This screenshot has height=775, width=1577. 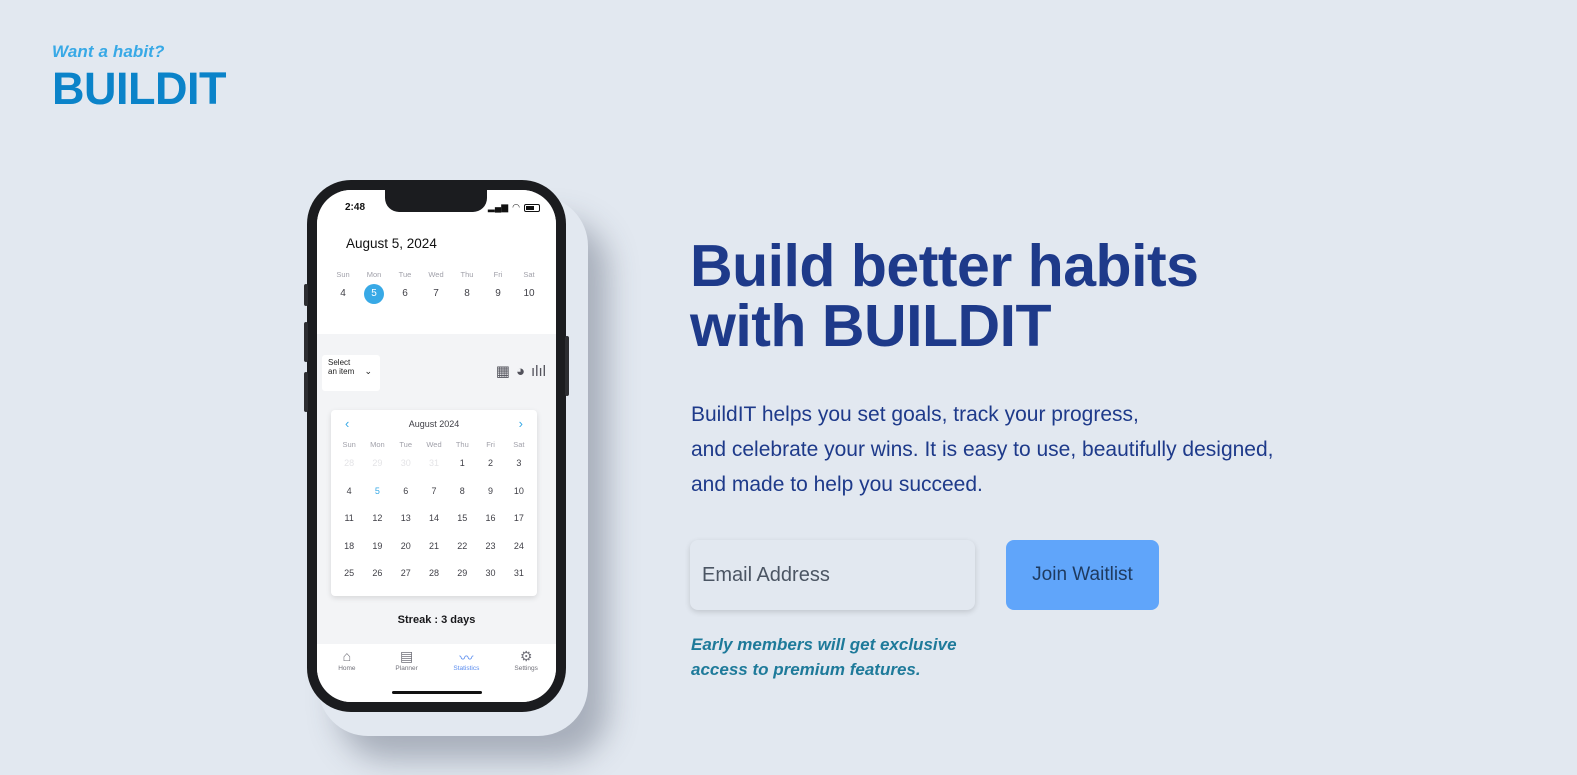 I want to click on week-day-name: Fri, so click(x=498, y=274).